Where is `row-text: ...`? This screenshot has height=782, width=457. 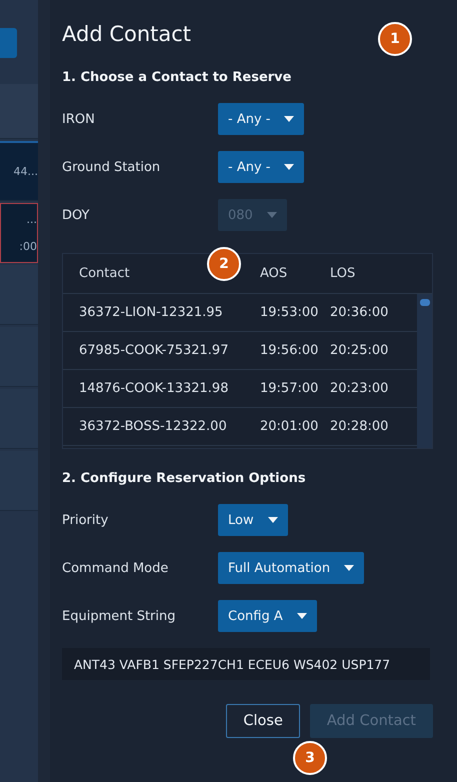
row-text: ... is located at coordinates (31, 219).